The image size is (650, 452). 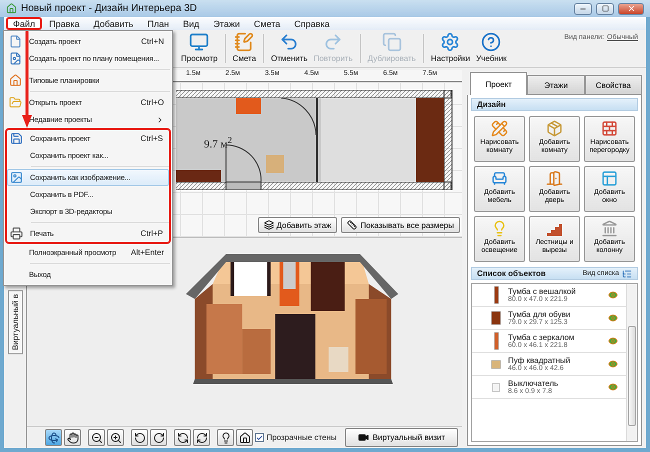 I want to click on maximize-icon, so click(x=605, y=8).